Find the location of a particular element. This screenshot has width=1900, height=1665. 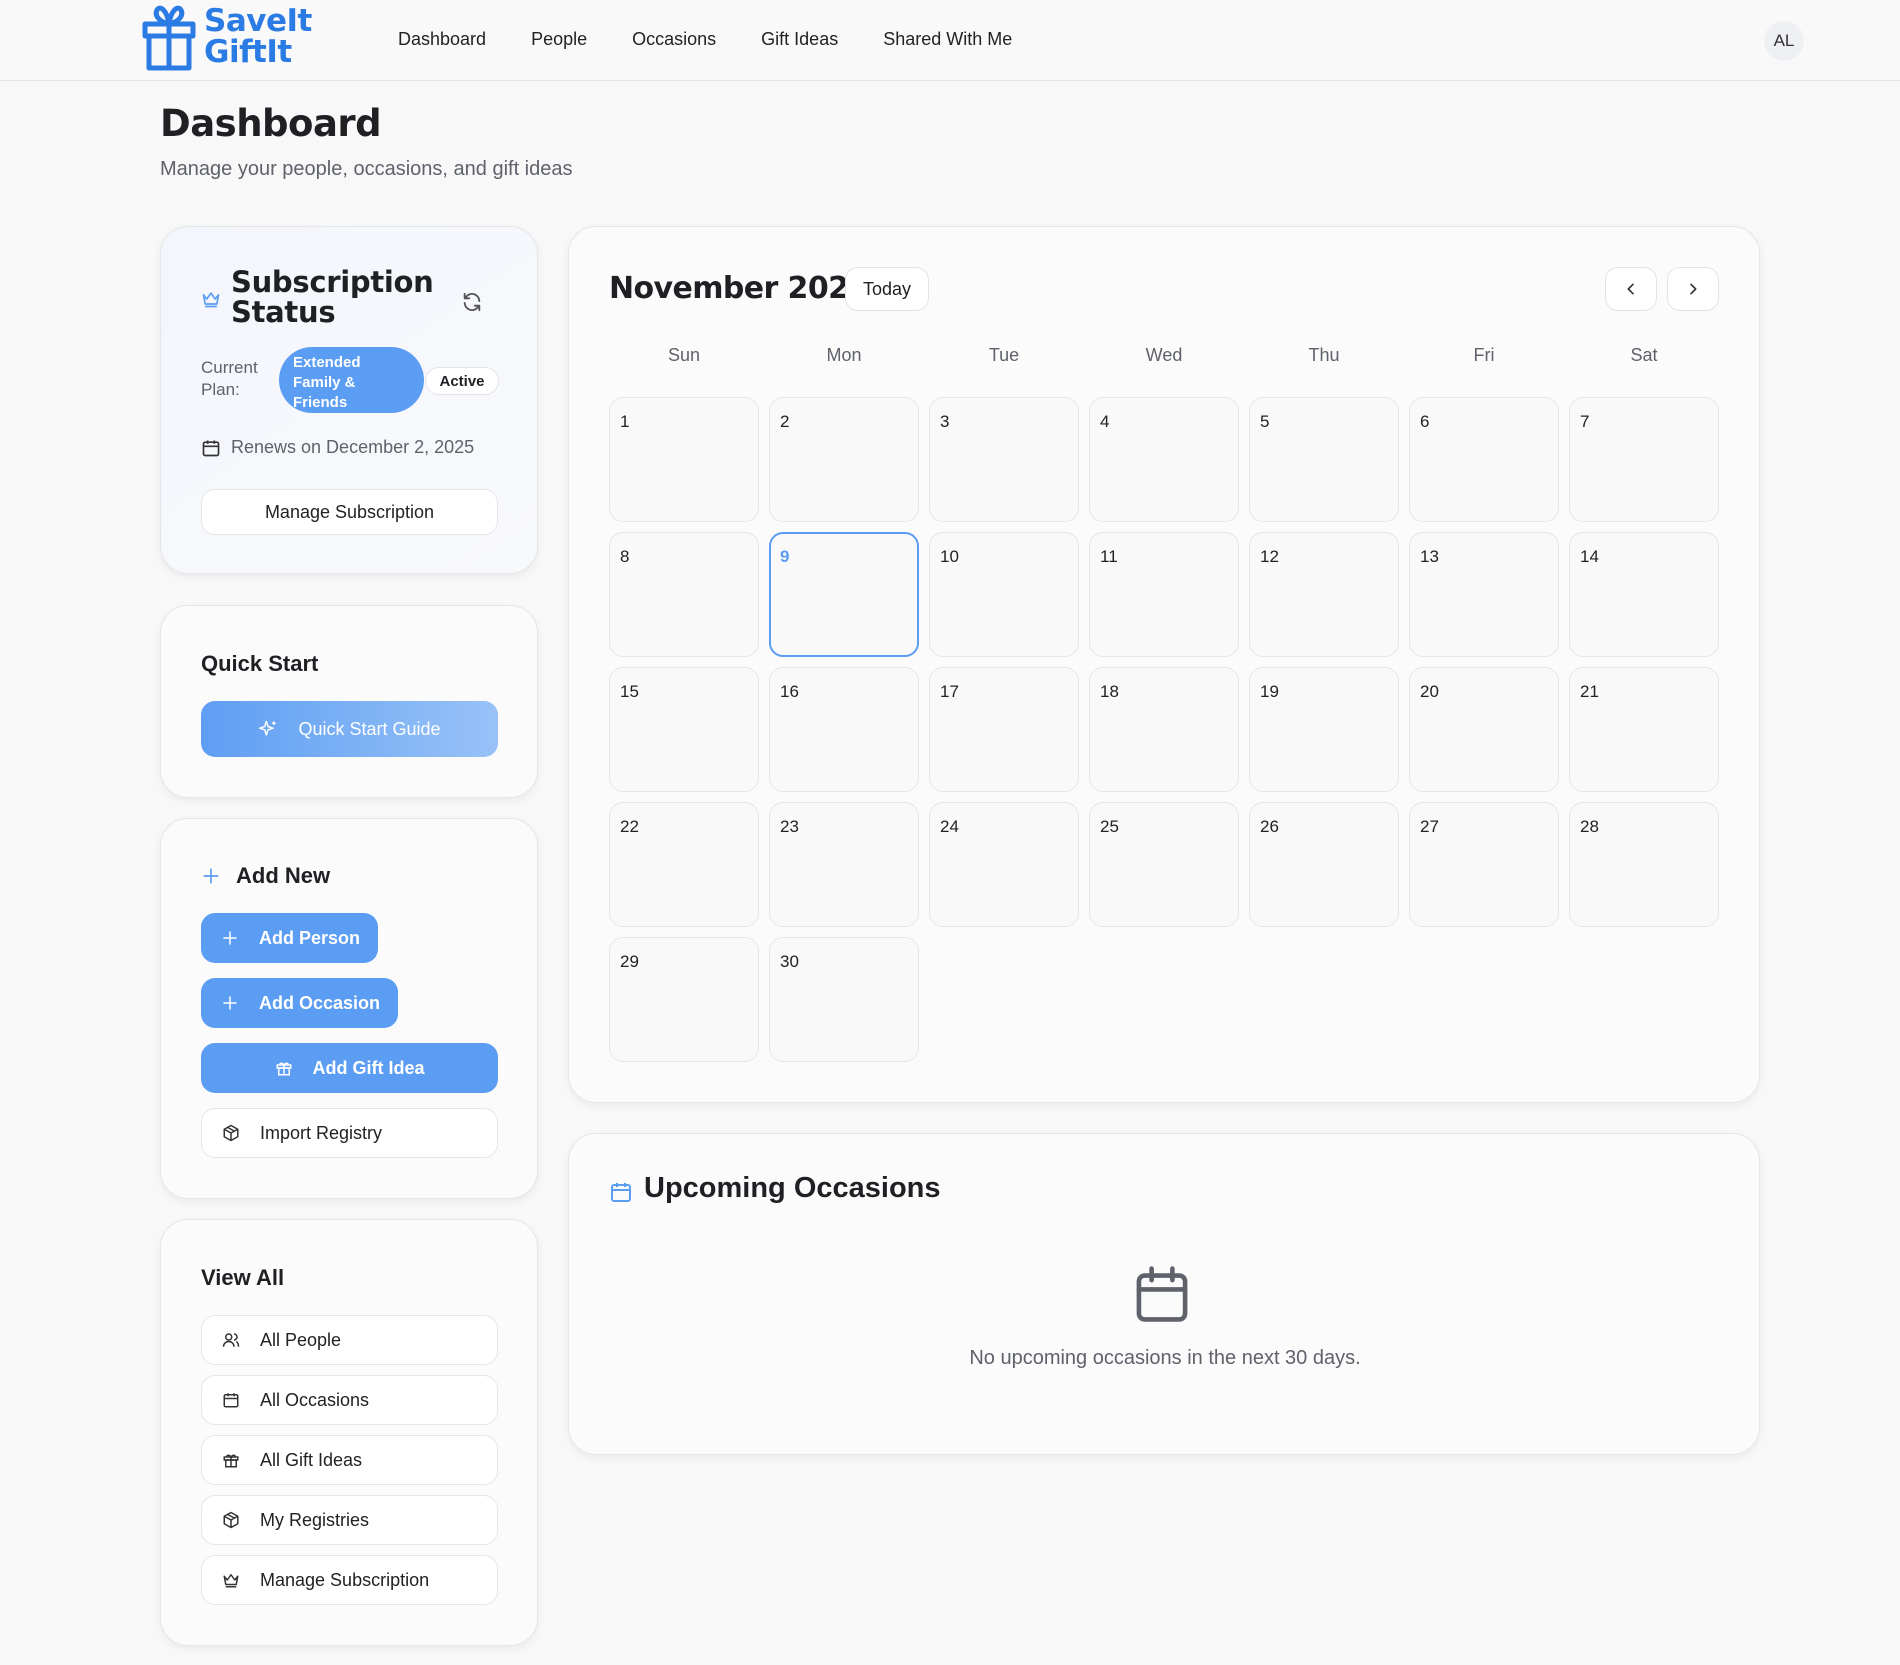

nav-shared-with-me: Shared With Me is located at coordinates (947, 39).